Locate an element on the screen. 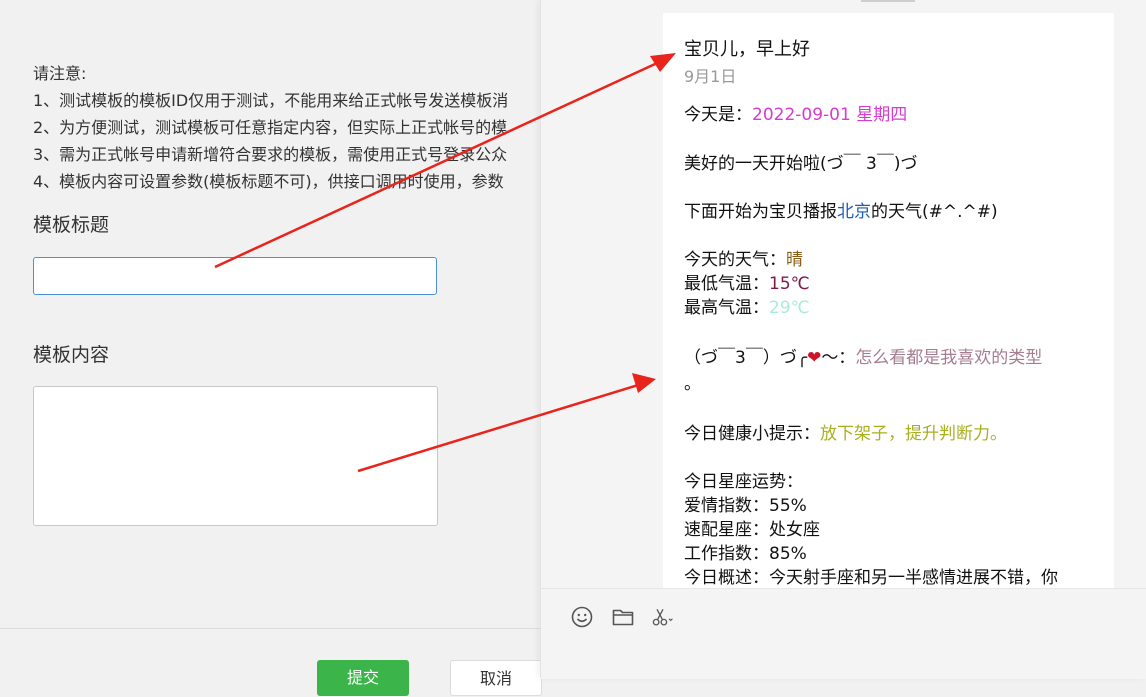 The height and width of the screenshot is (697, 1146). love-end: 。 is located at coordinates (692, 384).